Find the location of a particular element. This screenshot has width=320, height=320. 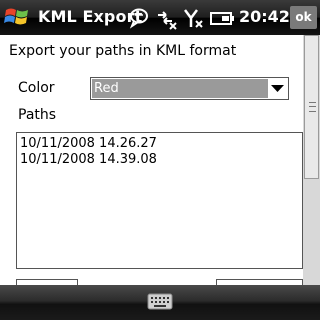

scrollbar-grip-icon is located at coordinates (312, 107).